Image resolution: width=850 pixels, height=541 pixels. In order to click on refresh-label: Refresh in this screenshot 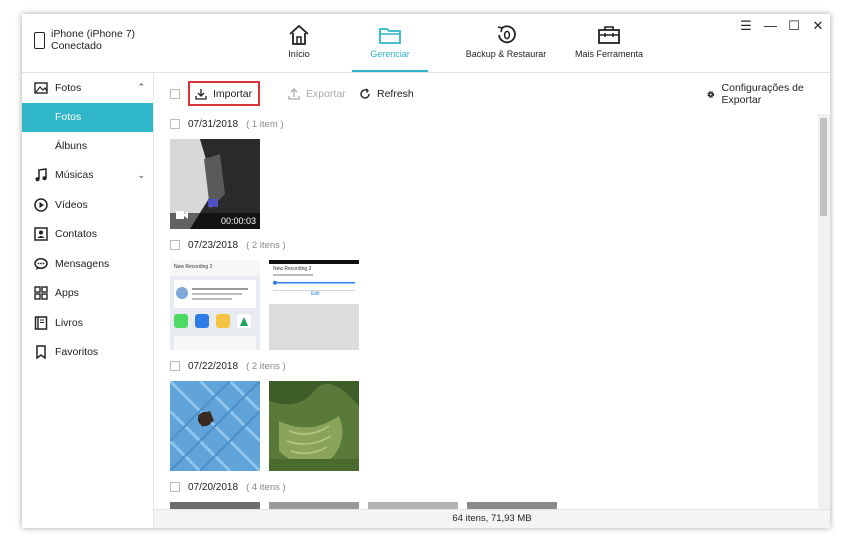, I will do `click(395, 94)`.